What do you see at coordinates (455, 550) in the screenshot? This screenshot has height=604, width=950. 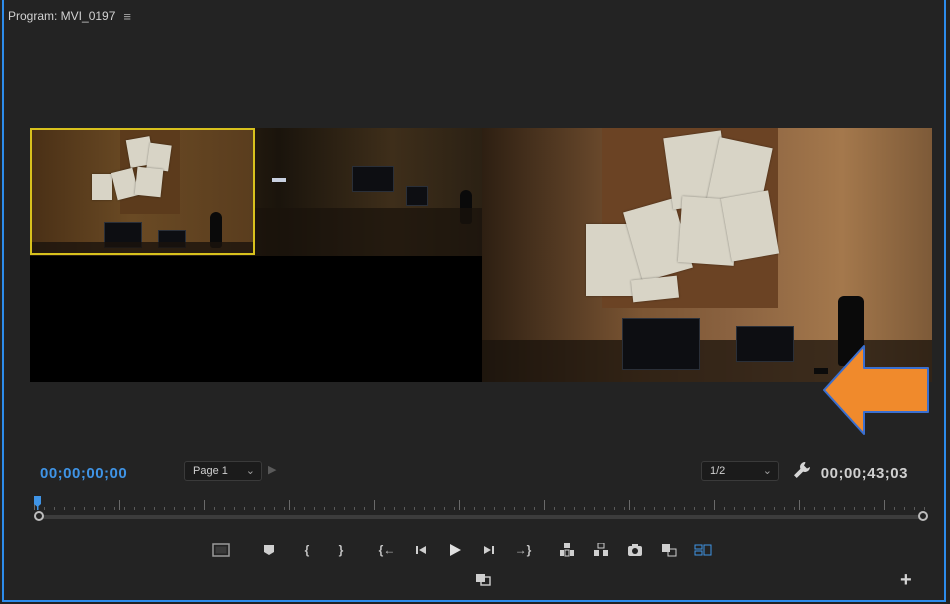 I see `play-icon` at bounding box center [455, 550].